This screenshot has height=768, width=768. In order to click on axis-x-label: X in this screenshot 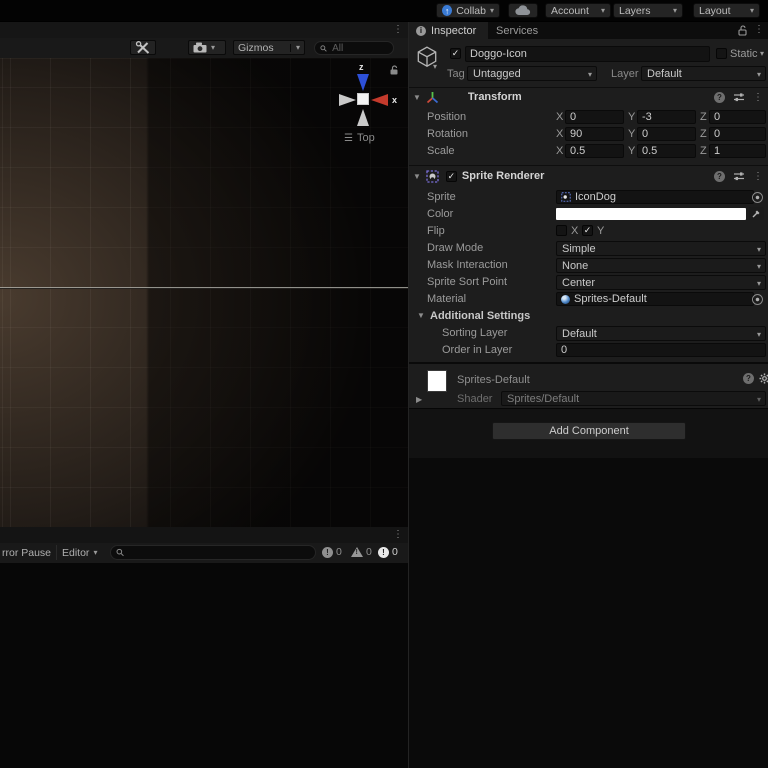, I will do `click(560, 151)`.